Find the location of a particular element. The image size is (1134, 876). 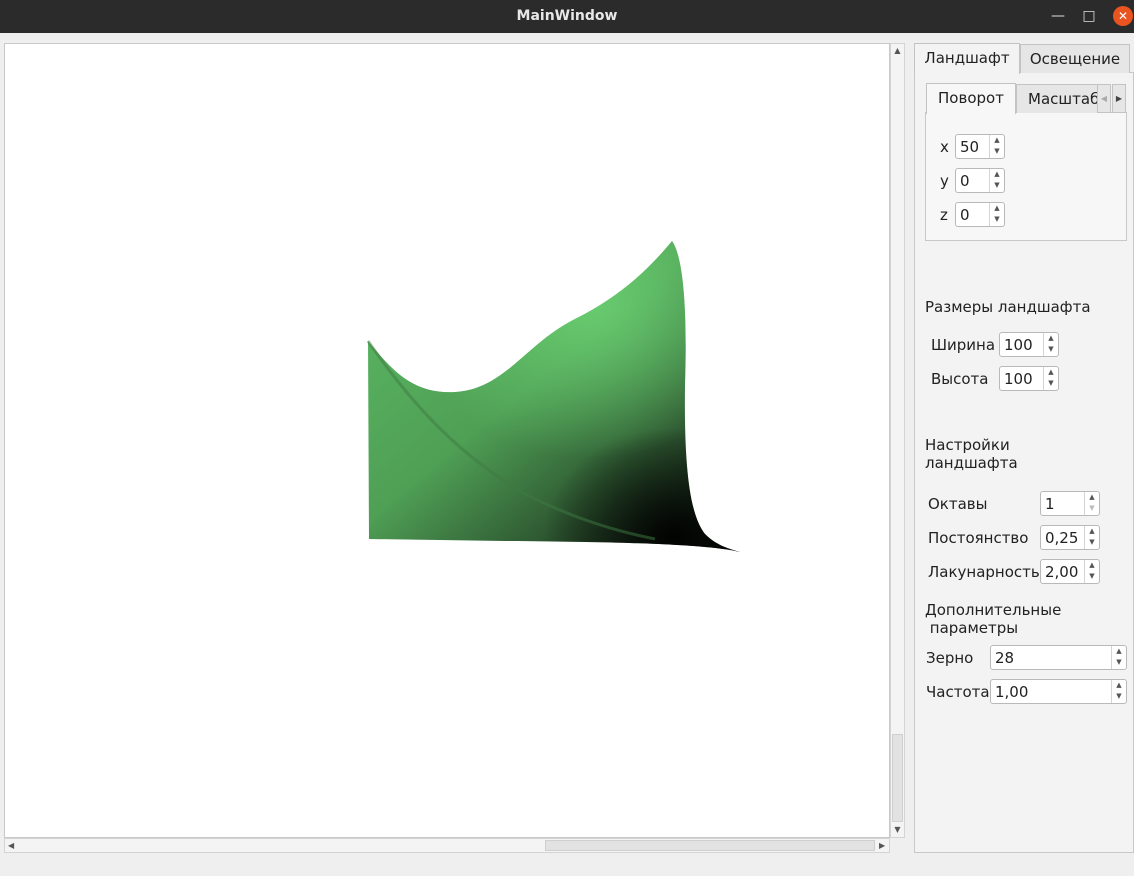

rotation-x-label: x is located at coordinates (944, 147).